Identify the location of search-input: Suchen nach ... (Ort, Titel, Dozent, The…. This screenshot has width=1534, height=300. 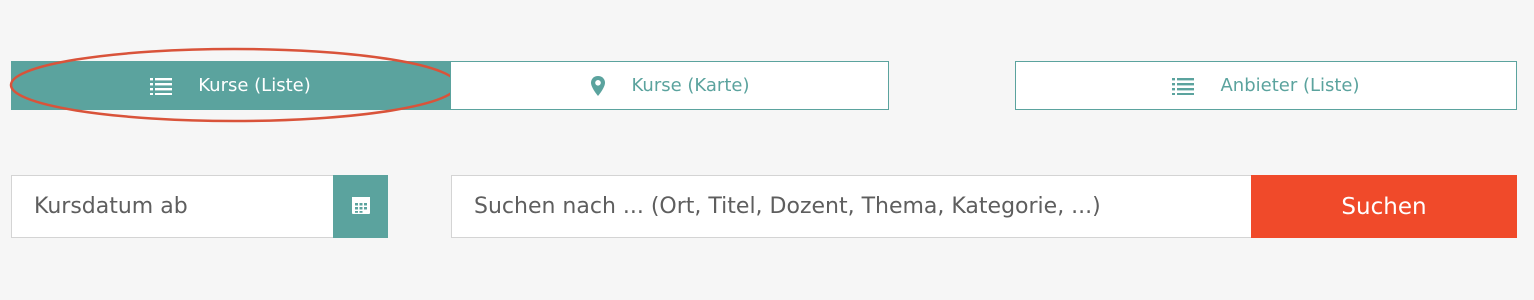
(851, 206).